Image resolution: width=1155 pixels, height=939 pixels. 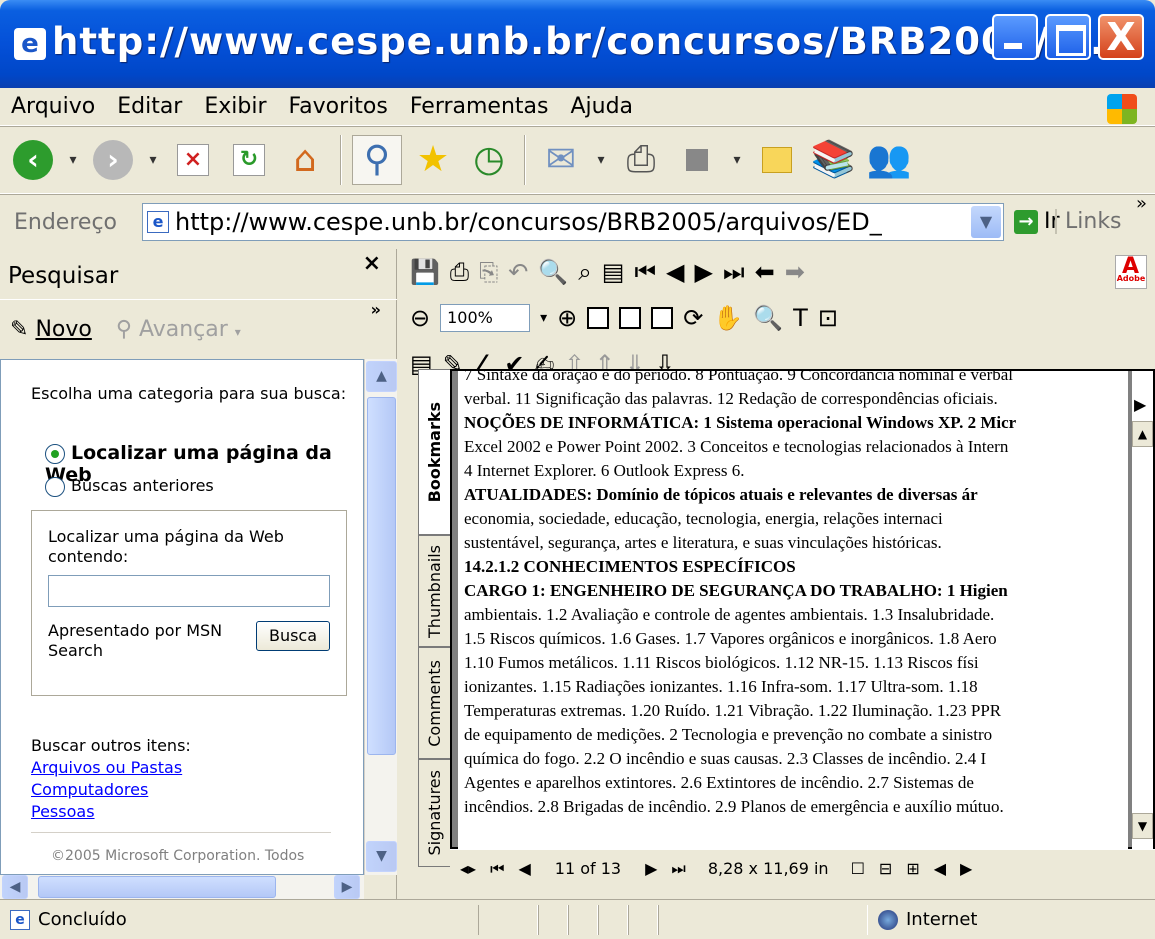 What do you see at coordinates (235, 106) in the screenshot?
I see `menu-exibir: Exibir` at bounding box center [235, 106].